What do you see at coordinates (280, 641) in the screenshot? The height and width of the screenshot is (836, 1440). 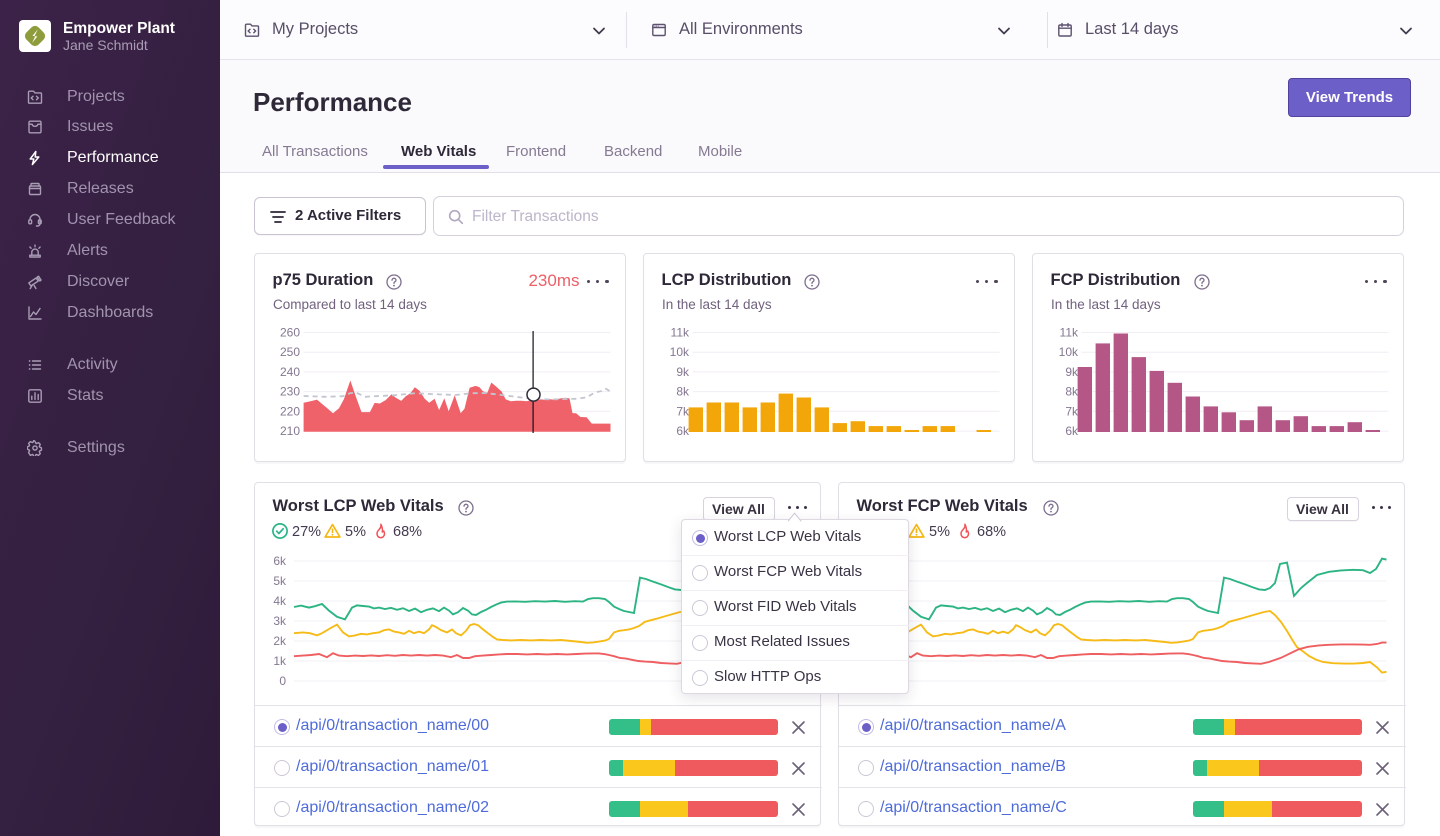 I see `svg-text: 2k` at bounding box center [280, 641].